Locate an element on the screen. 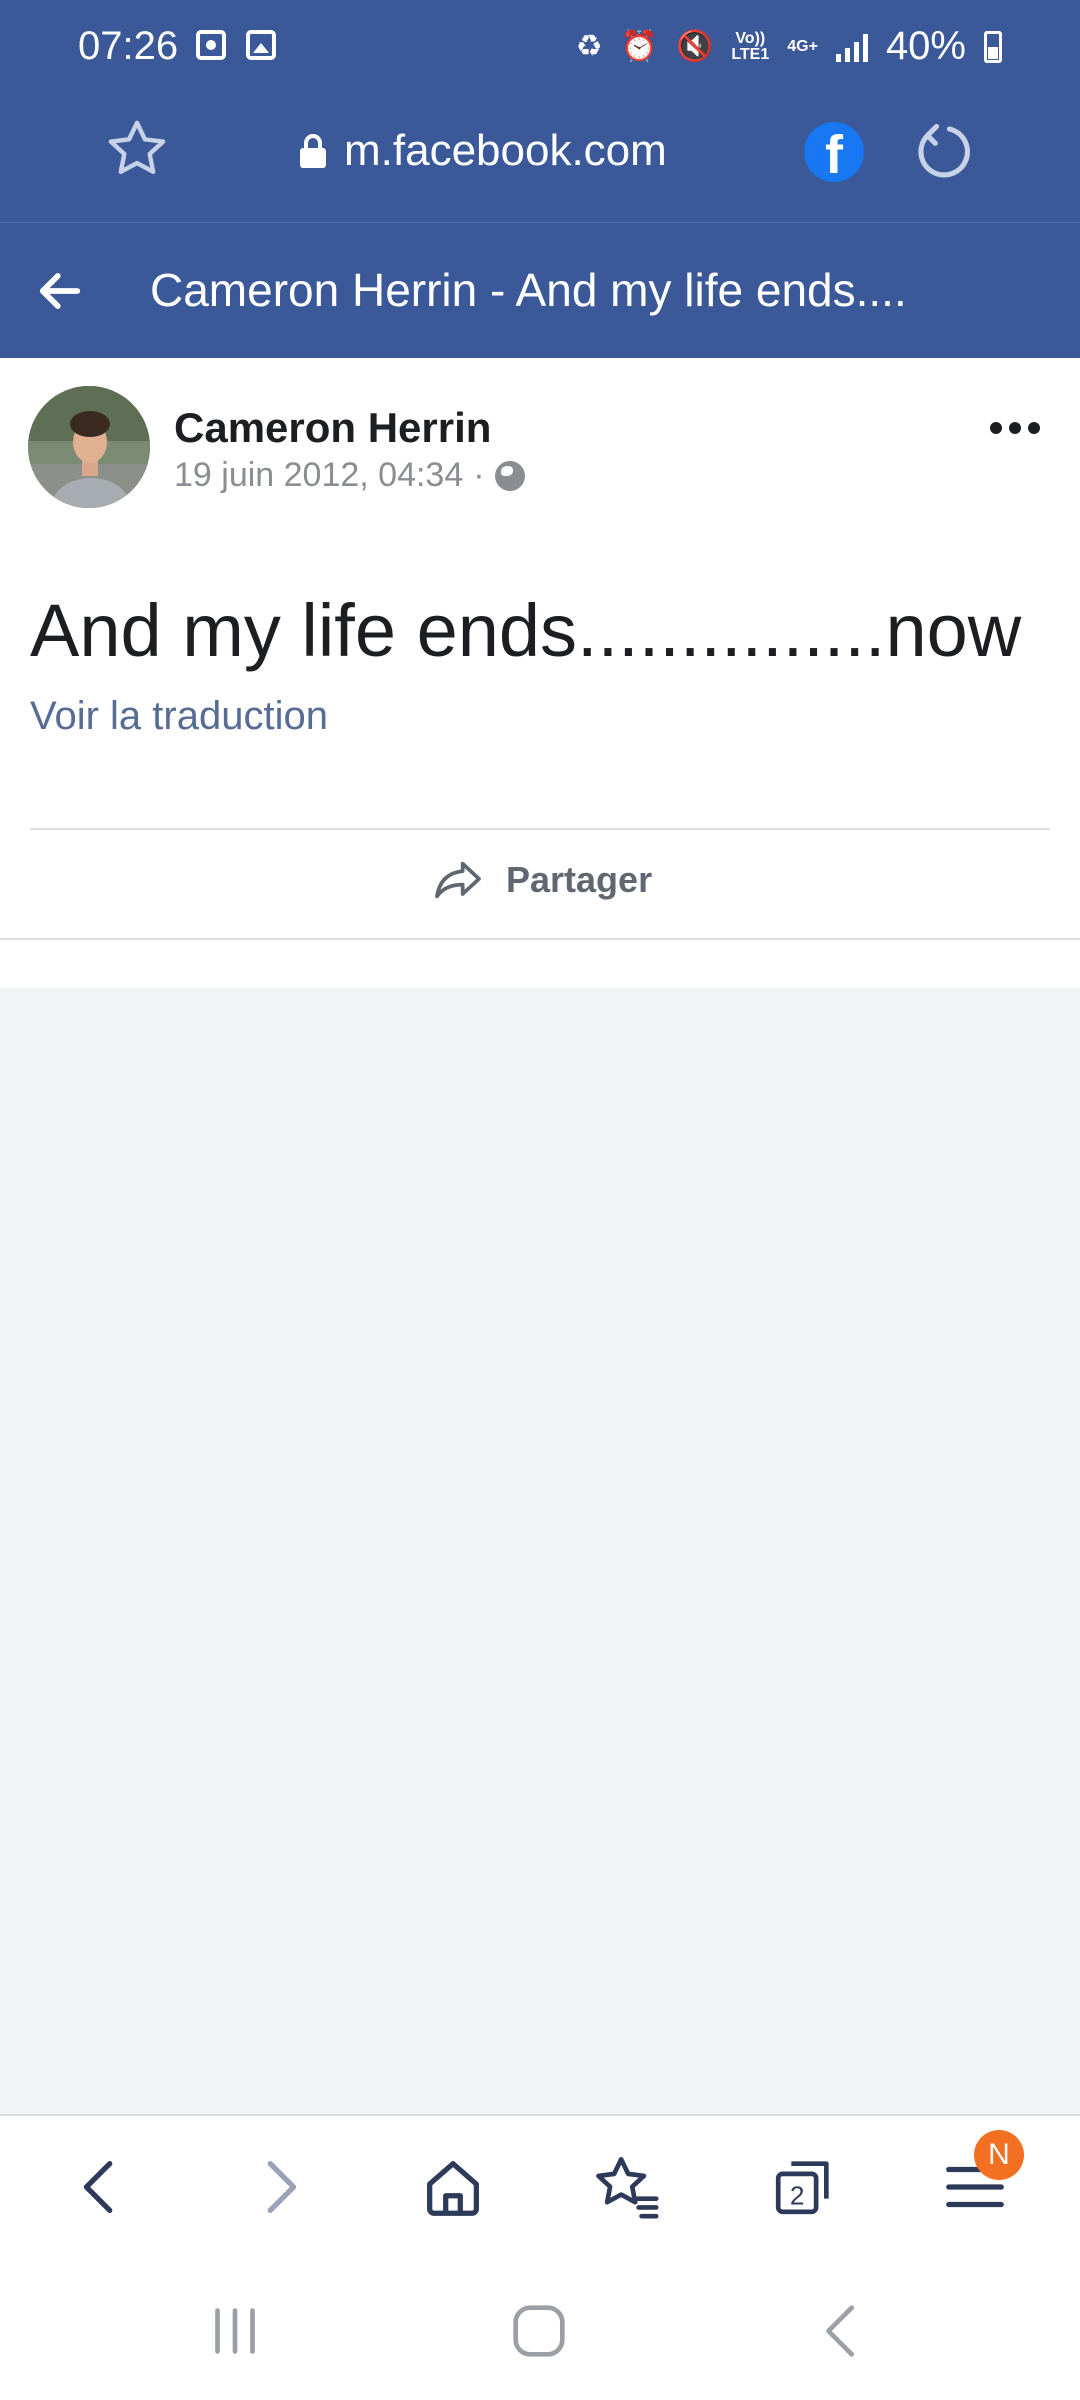  share-button: Partager is located at coordinates (541, 880).